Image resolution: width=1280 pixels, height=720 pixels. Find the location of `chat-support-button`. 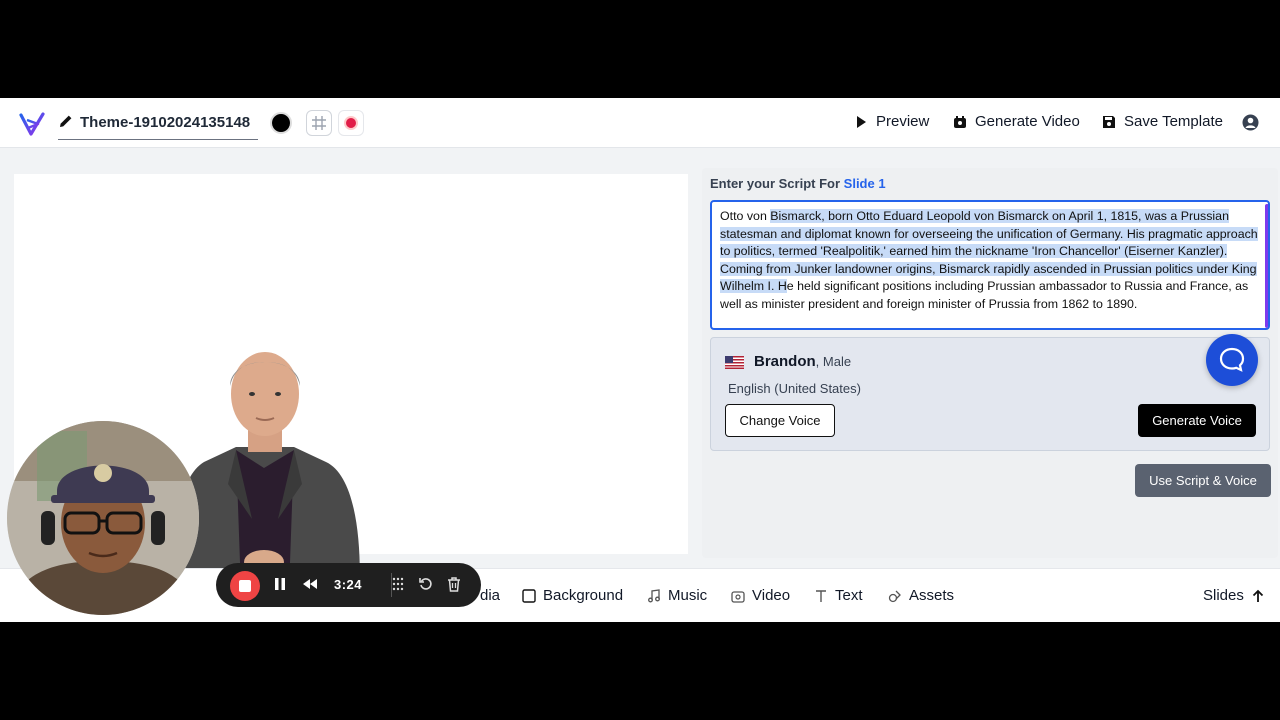

chat-support-button is located at coordinates (1232, 360).